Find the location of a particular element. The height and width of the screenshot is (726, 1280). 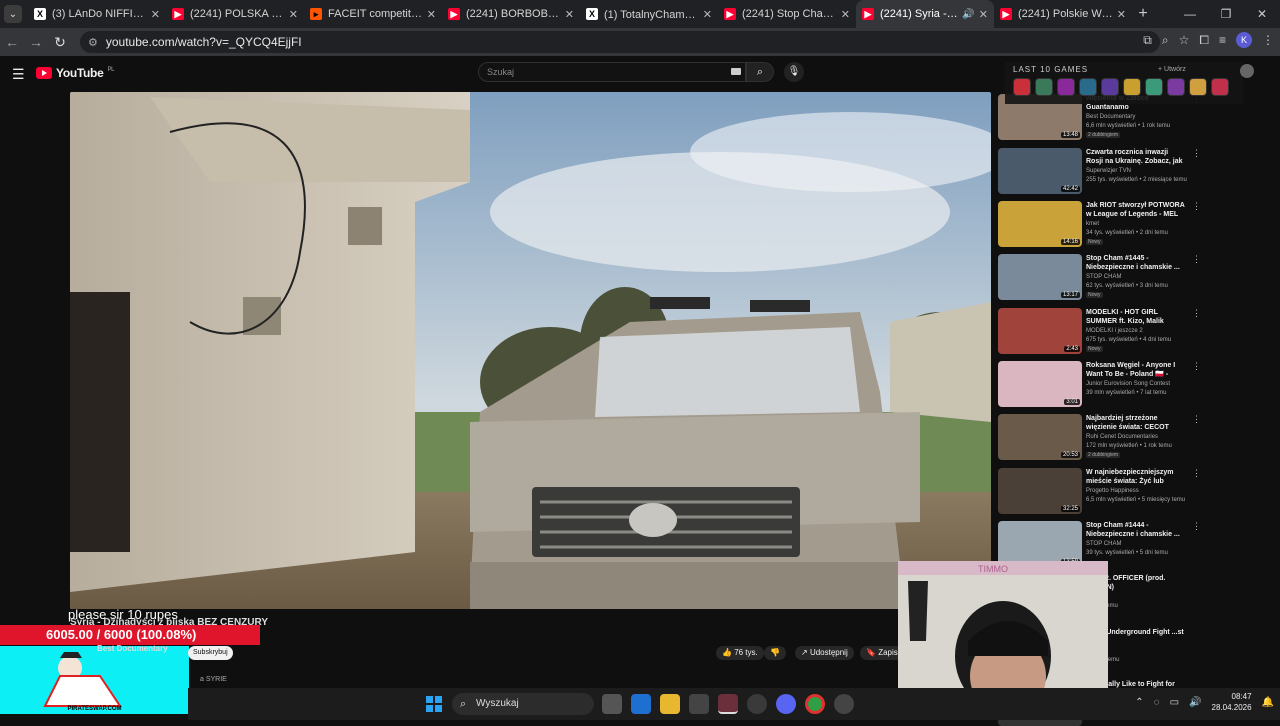

video-thumbnail: 13:17 is located at coordinates (1040, 277).